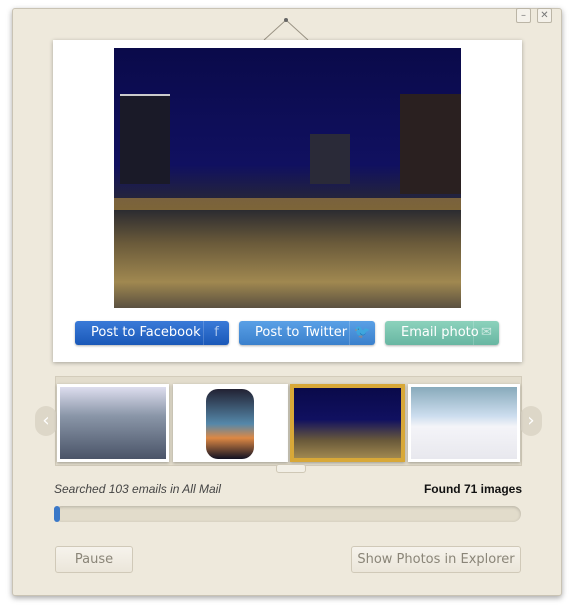 The width and height of the screenshot is (575, 610). I want to click on scroll-left-arrow-icon: ‹, so click(46, 421).